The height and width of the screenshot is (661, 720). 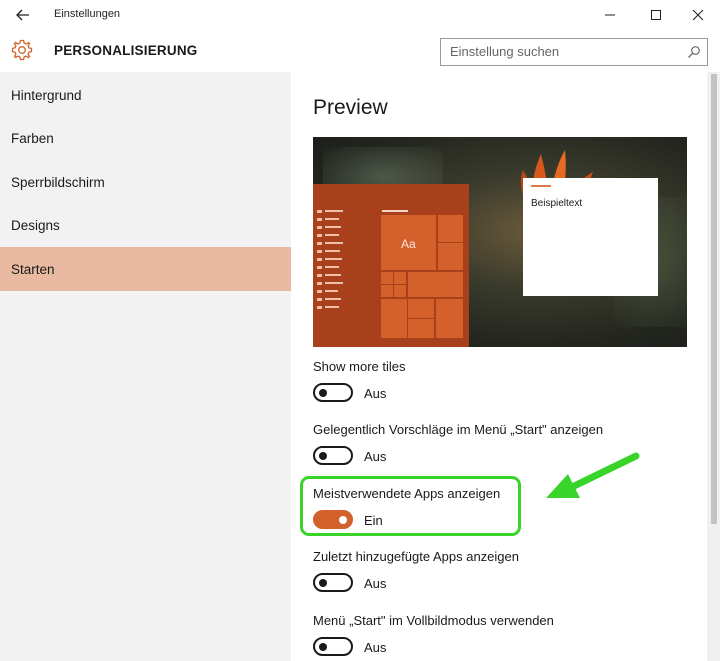 I want to click on toggle-state-show-more-tiles: Aus, so click(x=375, y=393).